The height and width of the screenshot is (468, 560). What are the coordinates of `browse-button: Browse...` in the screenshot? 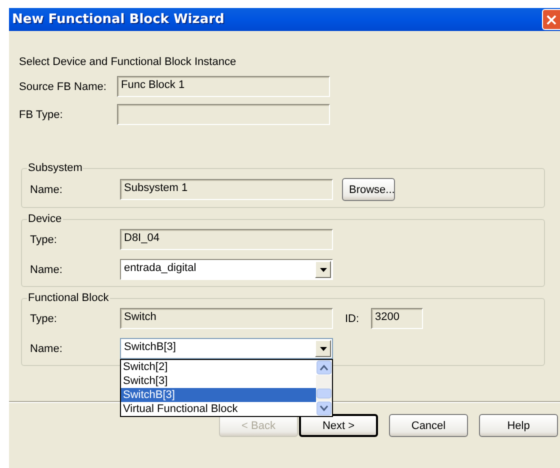 It's located at (368, 189).